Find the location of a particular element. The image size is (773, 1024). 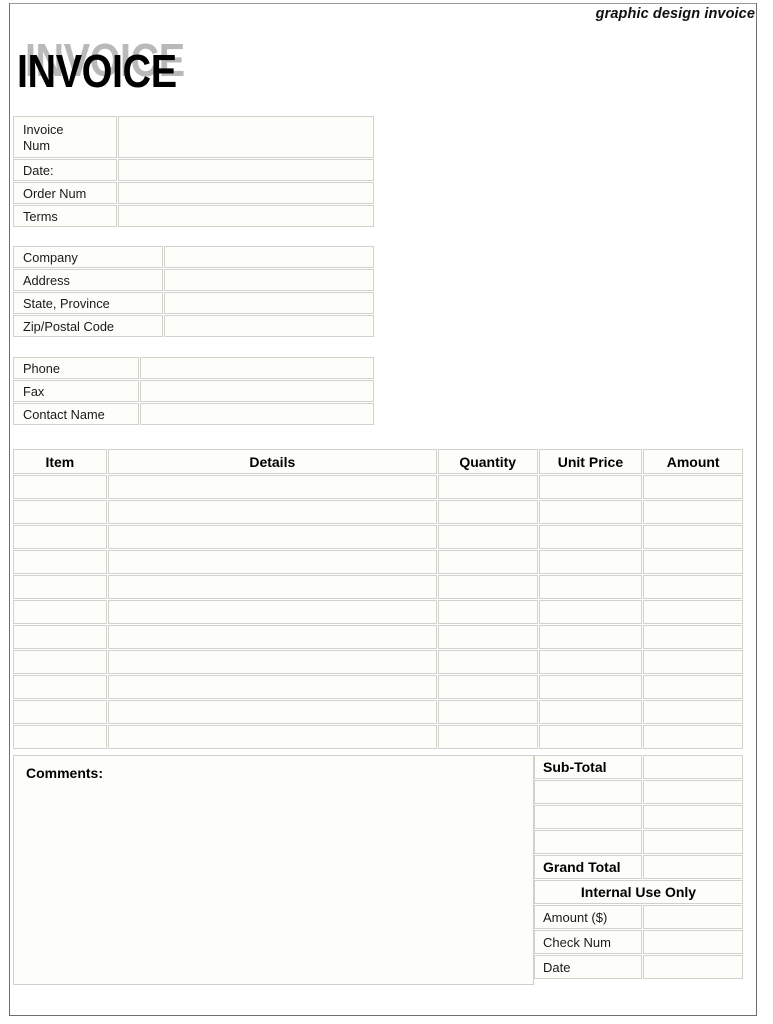

form-field-label: Fax is located at coordinates (76, 391).